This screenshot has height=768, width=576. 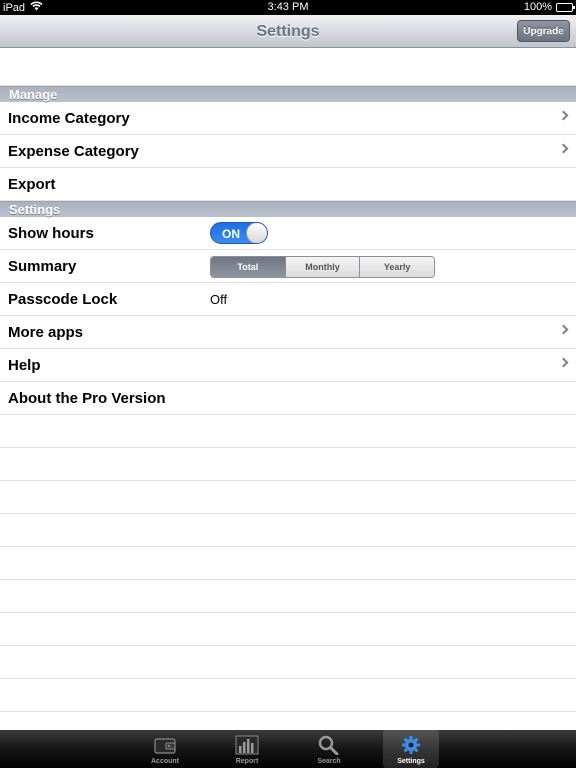 I want to click on tab-settings: Settings, so click(x=411, y=749).